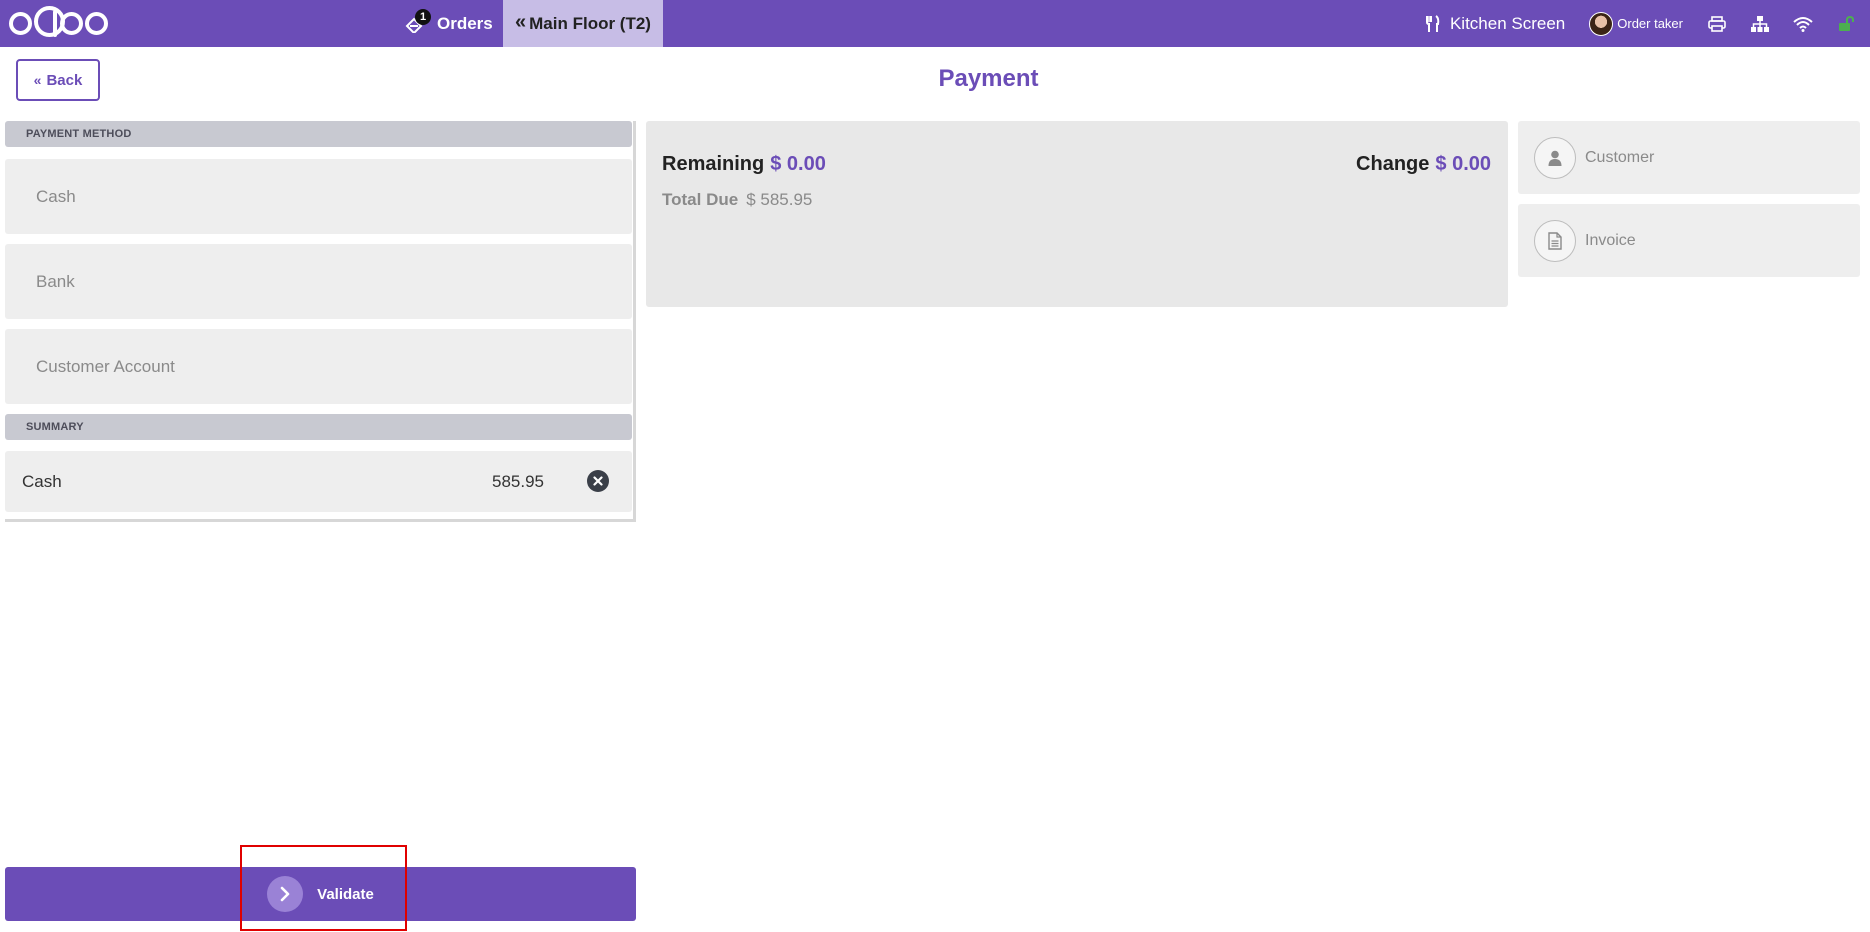  What do you see at coordinates (518, 481) in the screenshot?
I see `payment-line-amount: 585.95` at bounding box center [518, 481].